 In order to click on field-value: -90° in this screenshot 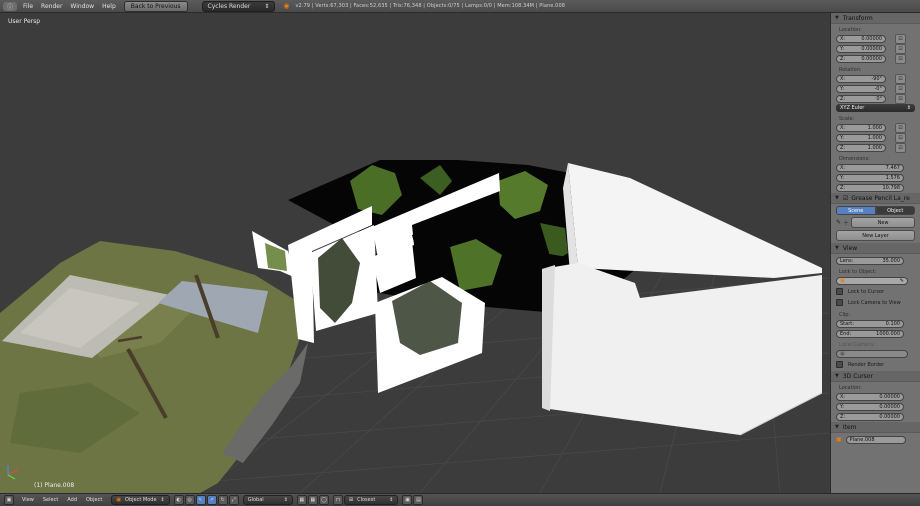, I will do `click(876, 78)`.